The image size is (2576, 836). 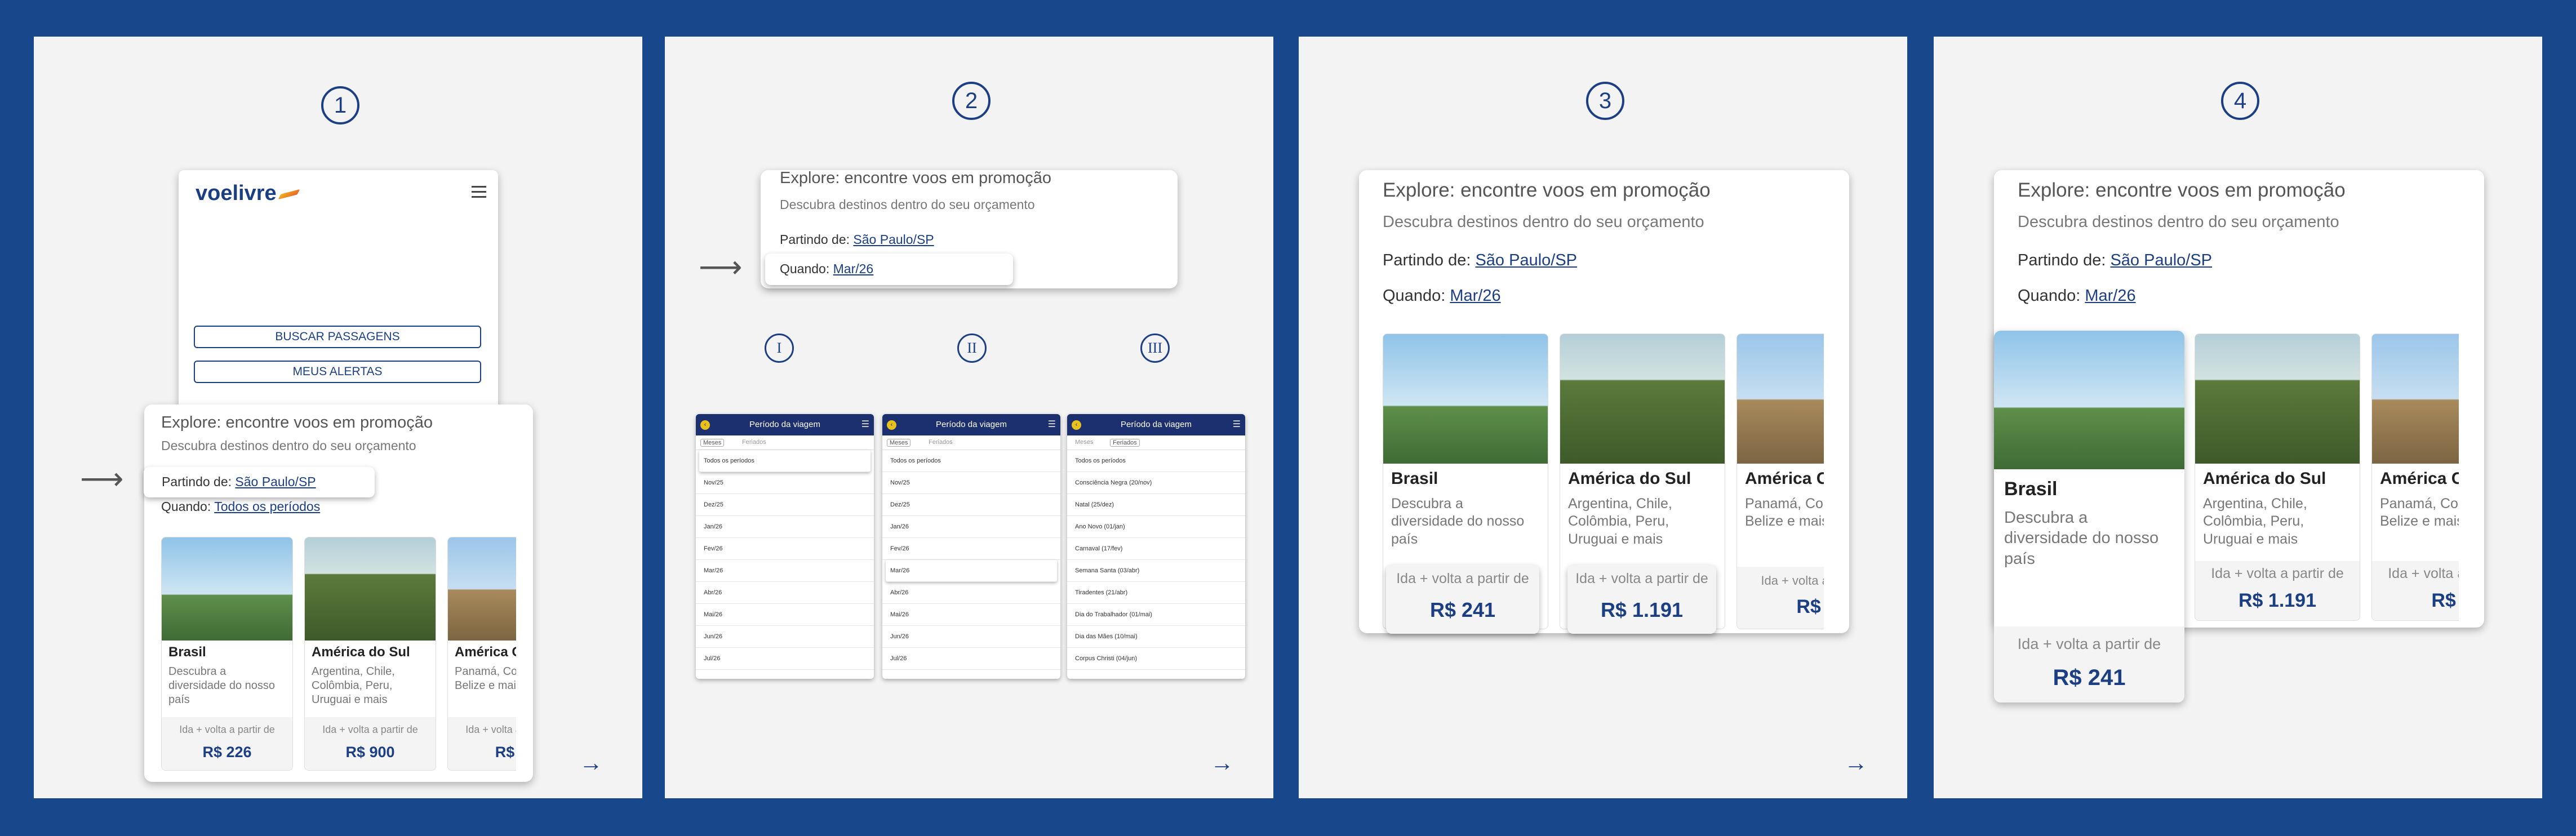 What do you see at coordinates (197, 482) in the screenshot?
I see `from-label: Partindo de:` at bounding box center [197, 482].